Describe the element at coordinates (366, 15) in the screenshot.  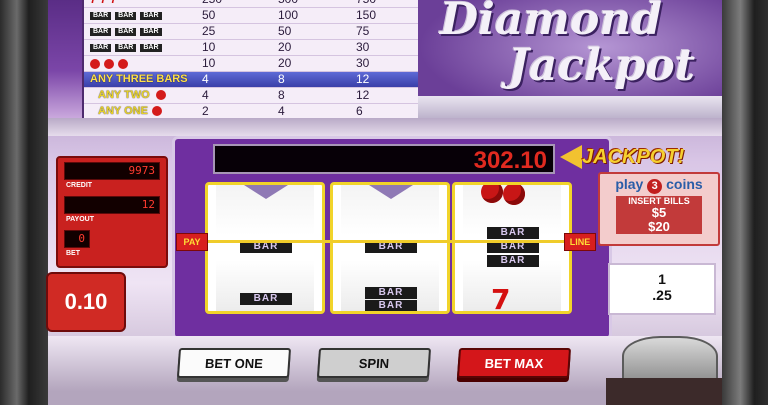
I see `payout-3-coin: 150` at that location.